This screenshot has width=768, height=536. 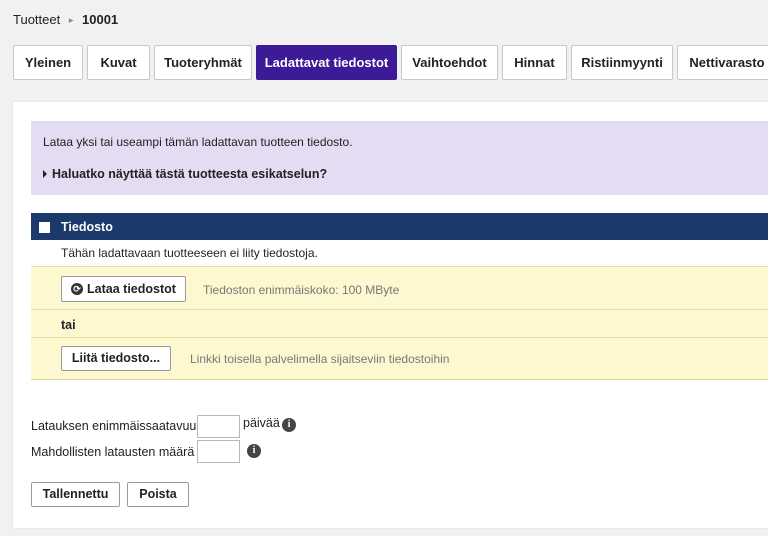 I want to click on tab-nettivarasto: Nettivarasto, so click(x=722, y=62).